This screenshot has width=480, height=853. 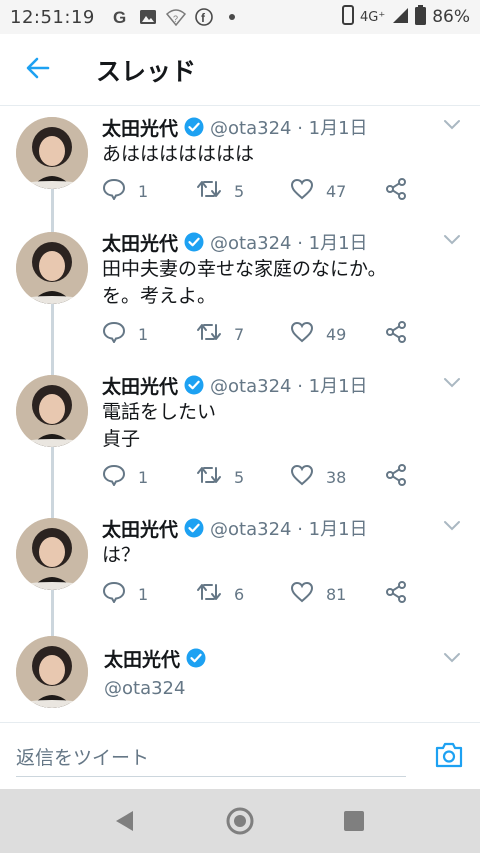 I want to click on status-time: 12:51:19, so click(x=52, y=17).